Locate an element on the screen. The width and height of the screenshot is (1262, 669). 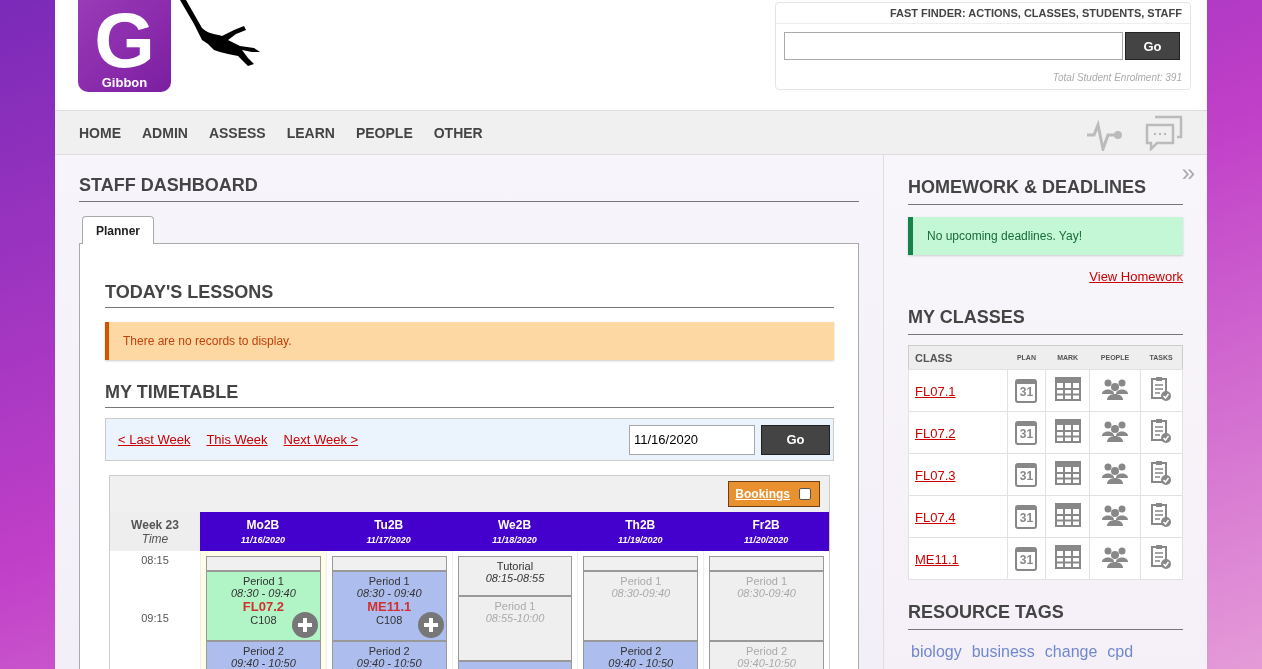
success-notice: No upcoming deadlines. Yay! is located at coordinates (1045, 236).